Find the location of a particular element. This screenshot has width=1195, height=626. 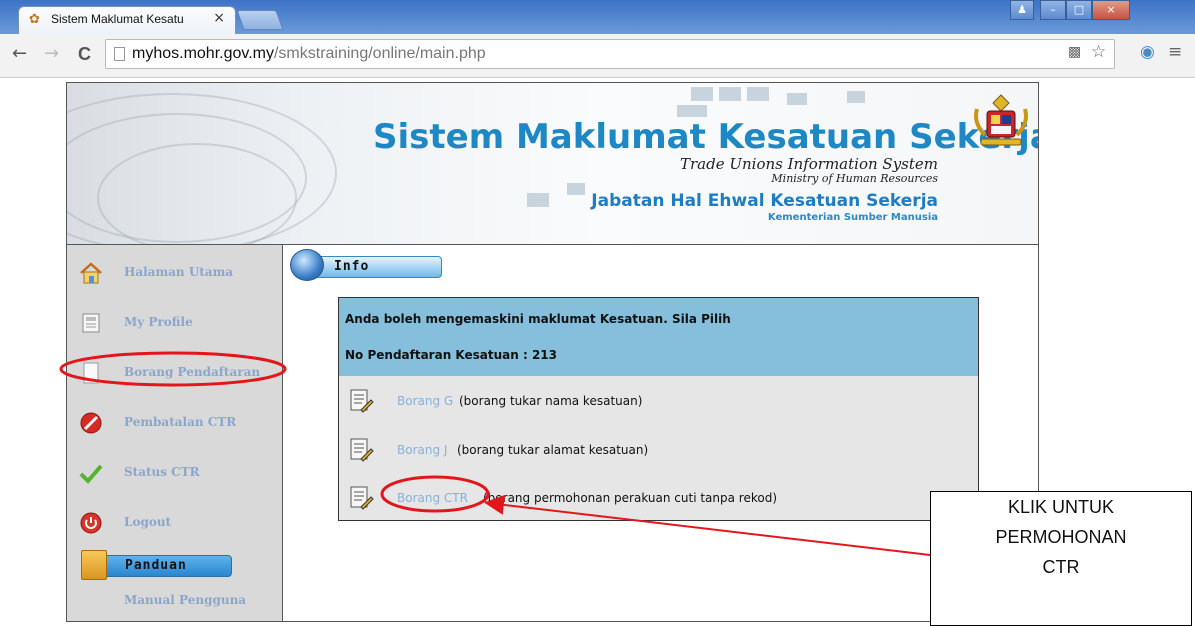

sidebar-item-label: Pembatalan CTR is located at coordinates (180, 422).